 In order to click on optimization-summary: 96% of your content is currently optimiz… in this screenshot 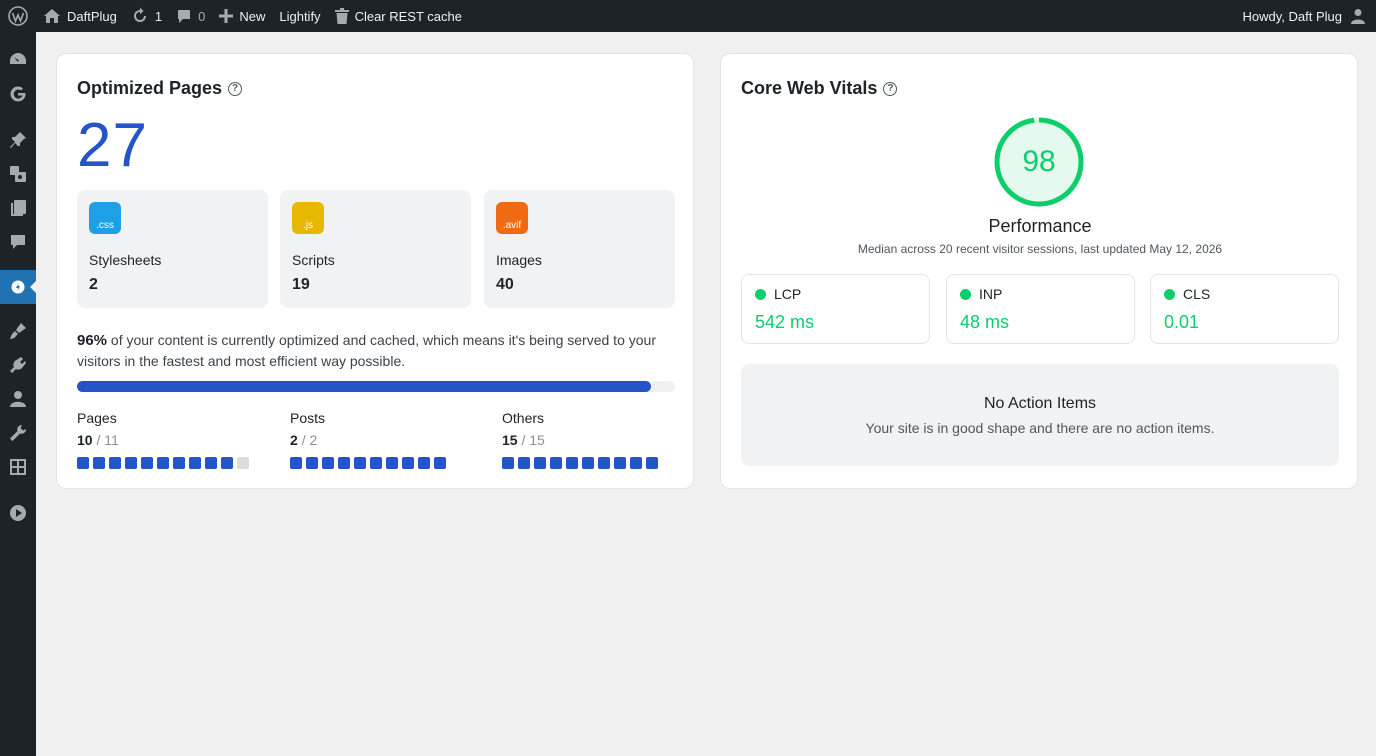, I will do `click(377, 351)`.